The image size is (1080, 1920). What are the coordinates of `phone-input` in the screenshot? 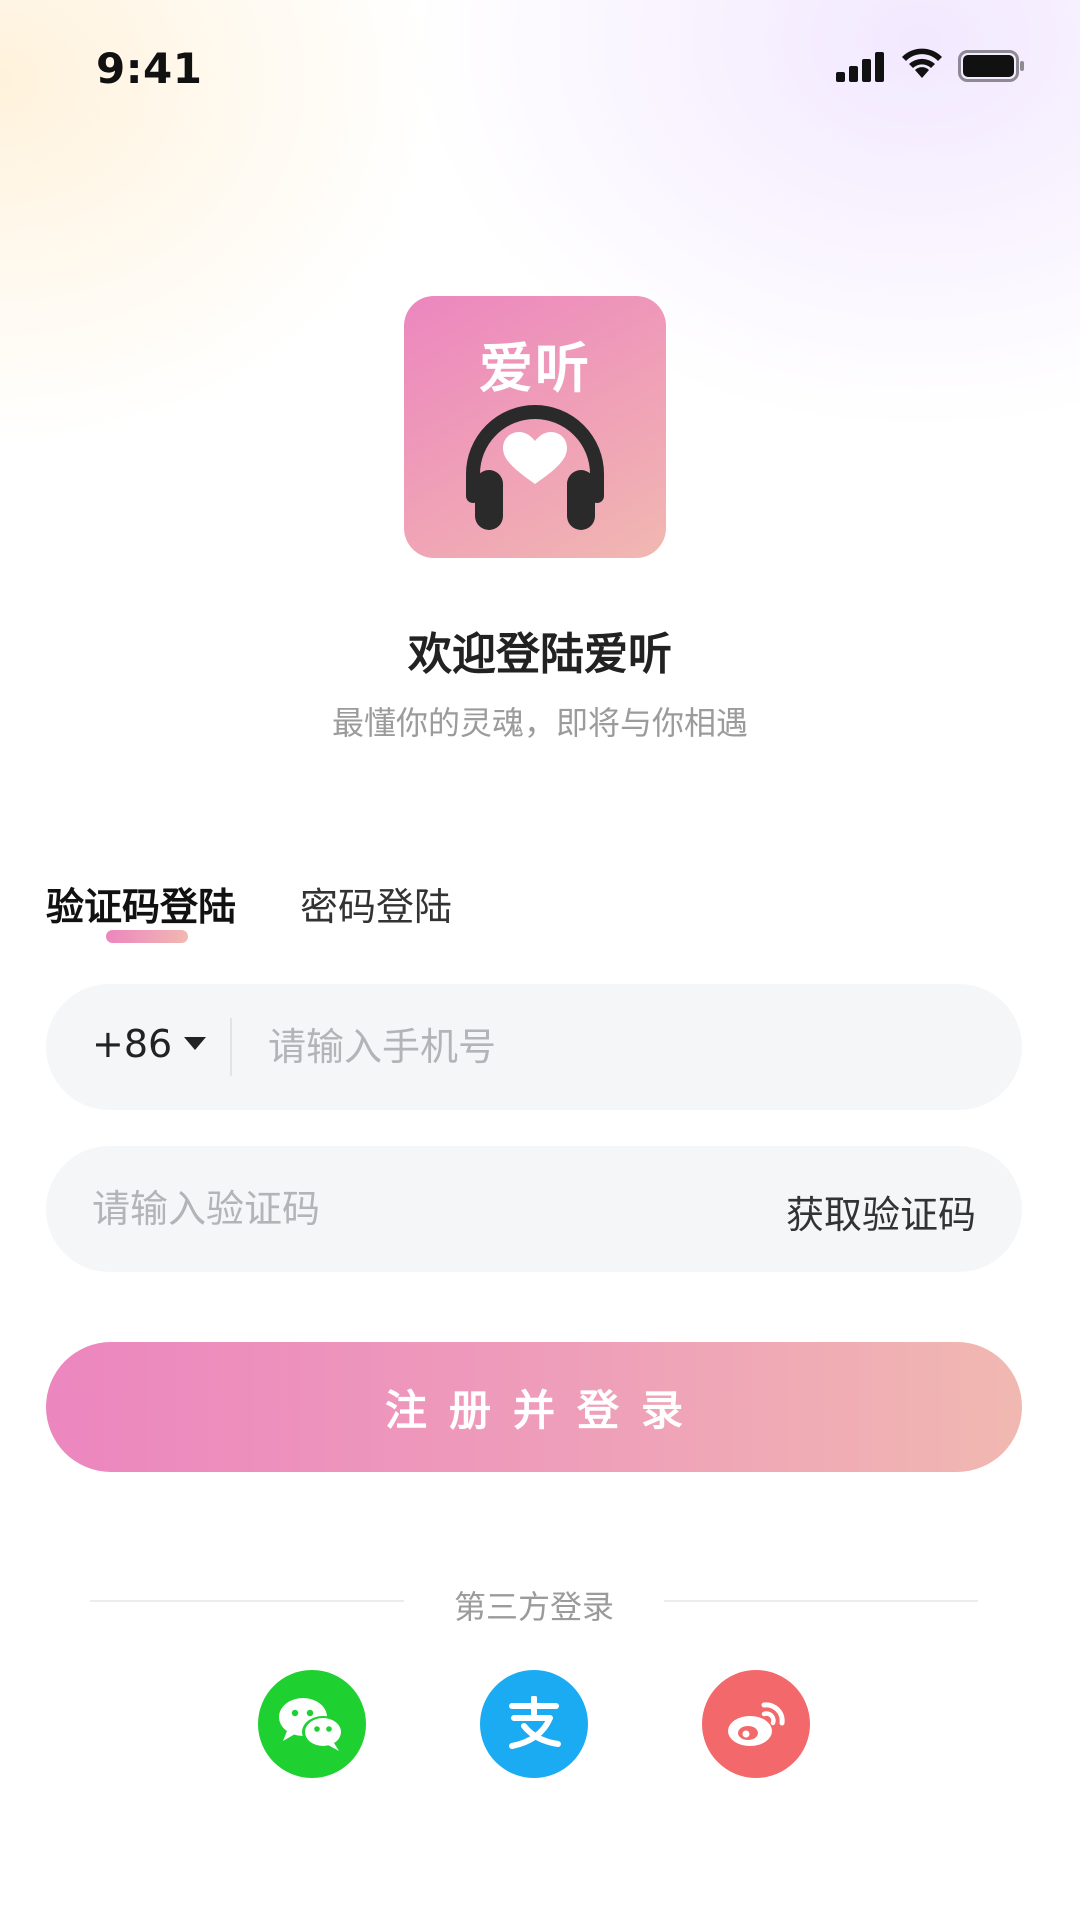 It's located at (618, 1047).